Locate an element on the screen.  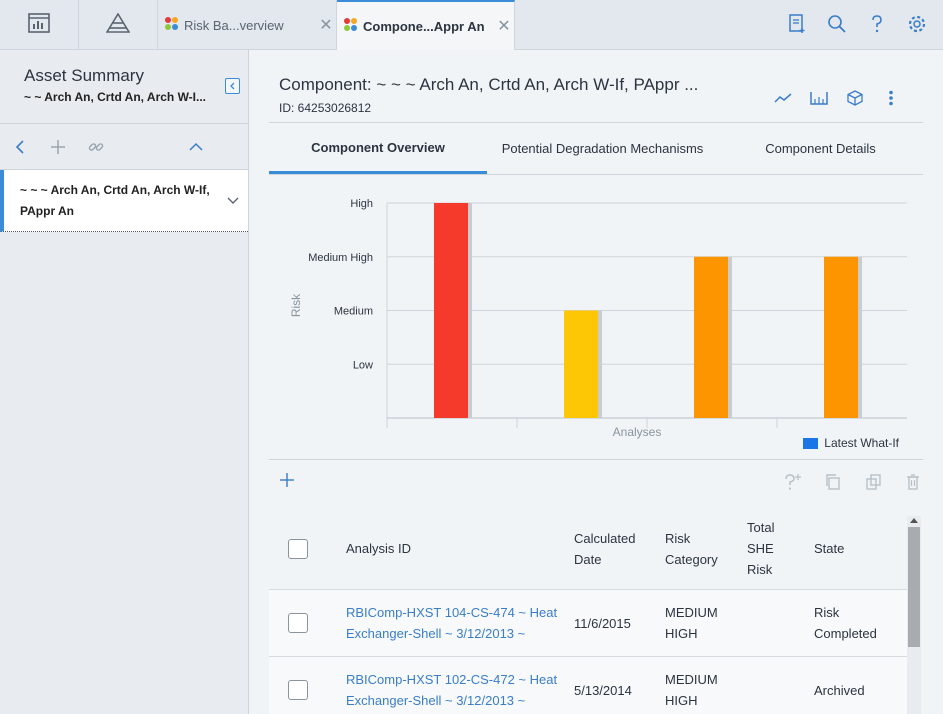
calculated-date: 5/13/2014 is located at coordinates (603, 690).